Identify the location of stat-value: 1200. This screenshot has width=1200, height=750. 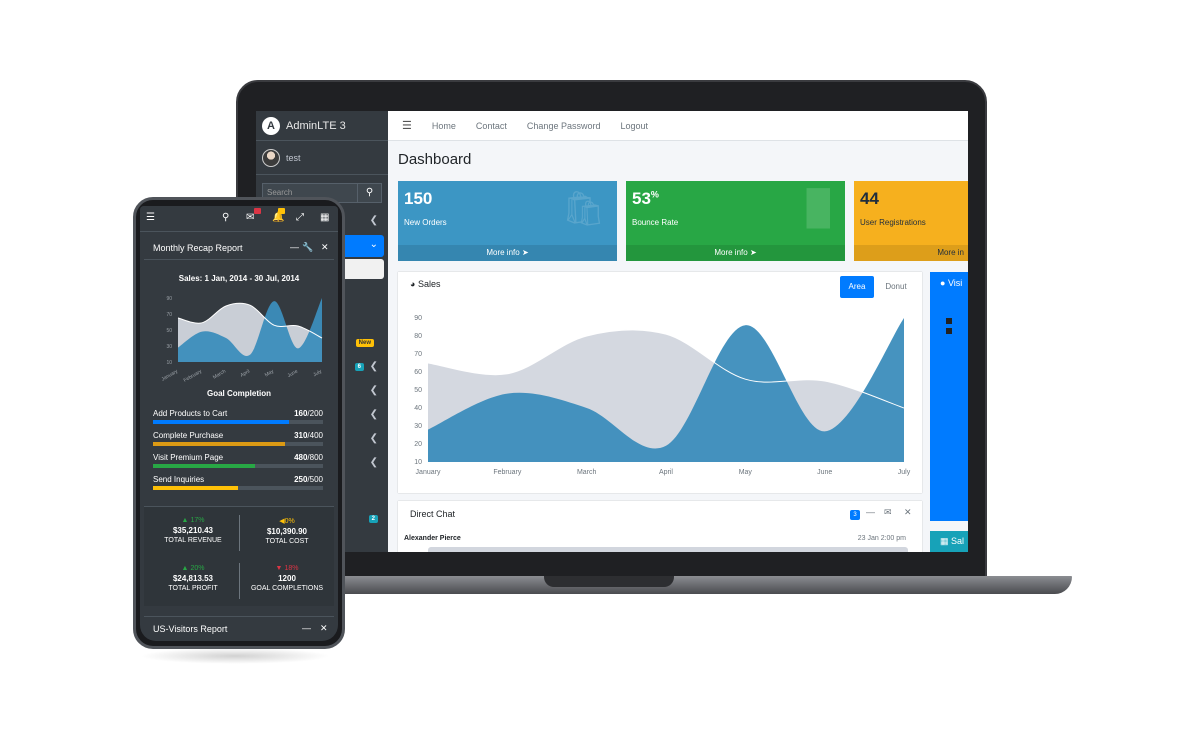
(287, 578).